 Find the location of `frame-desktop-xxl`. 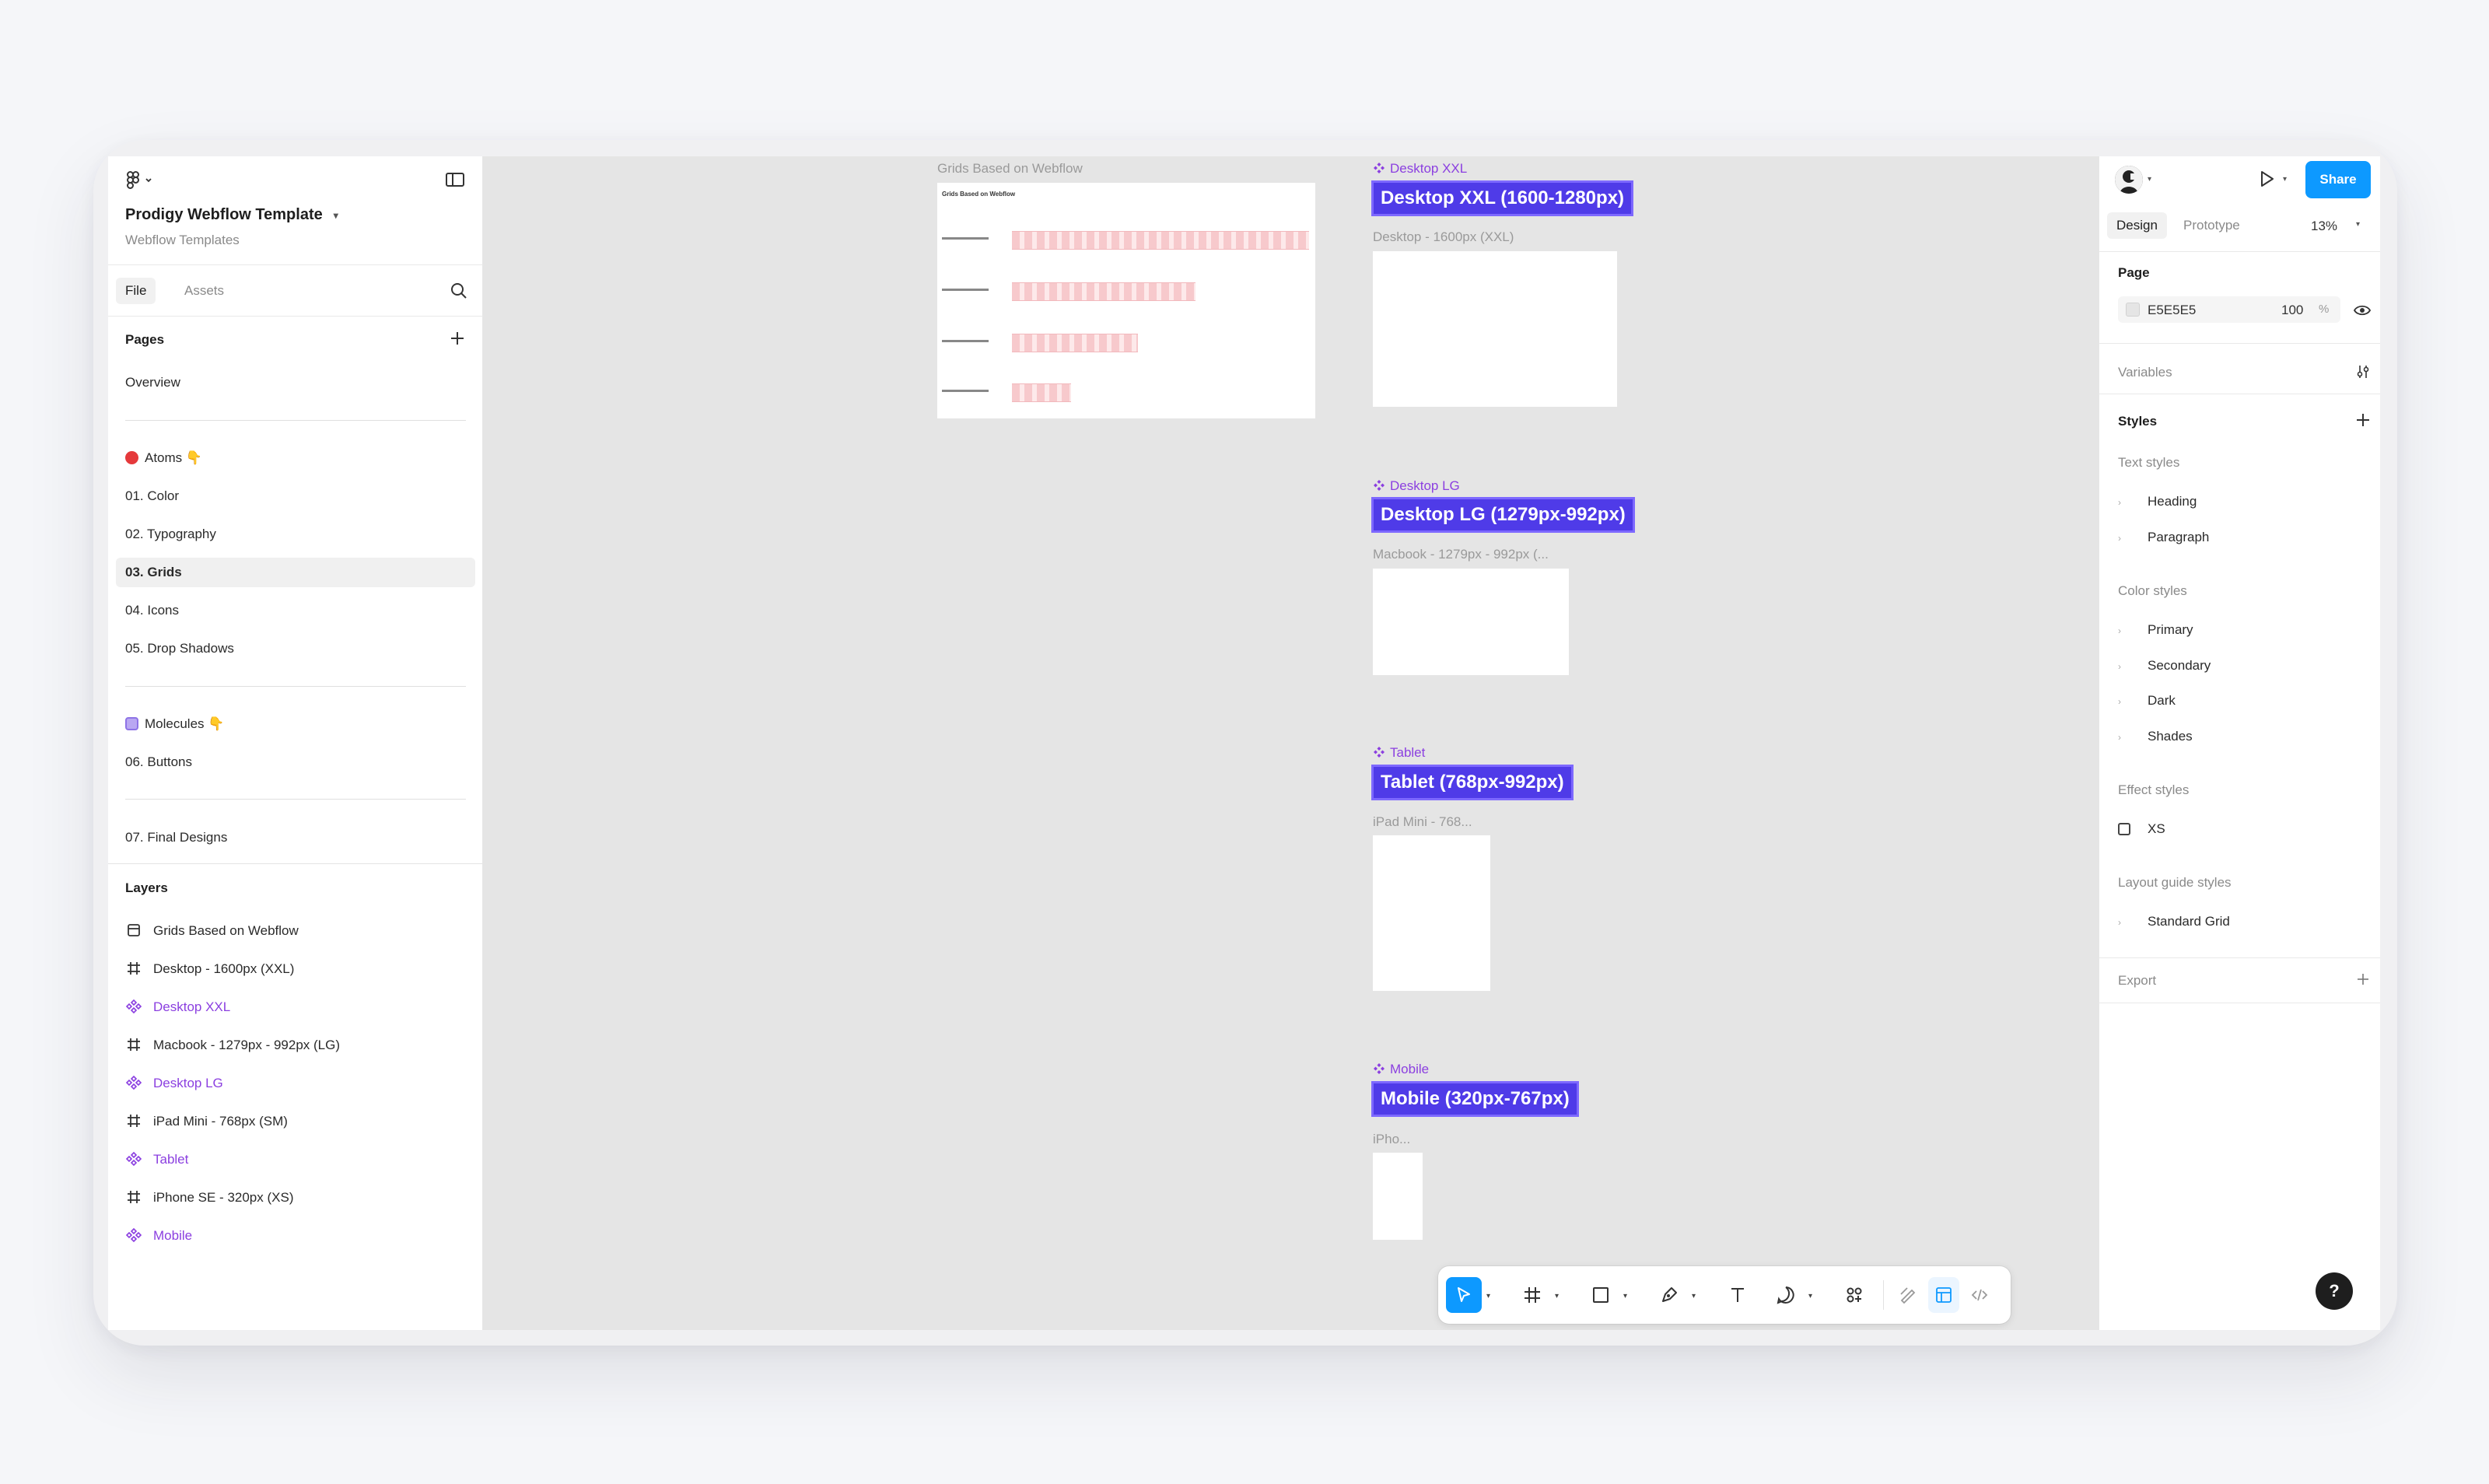

frame-desktop-xxl is located at coordinates (1495, 329).